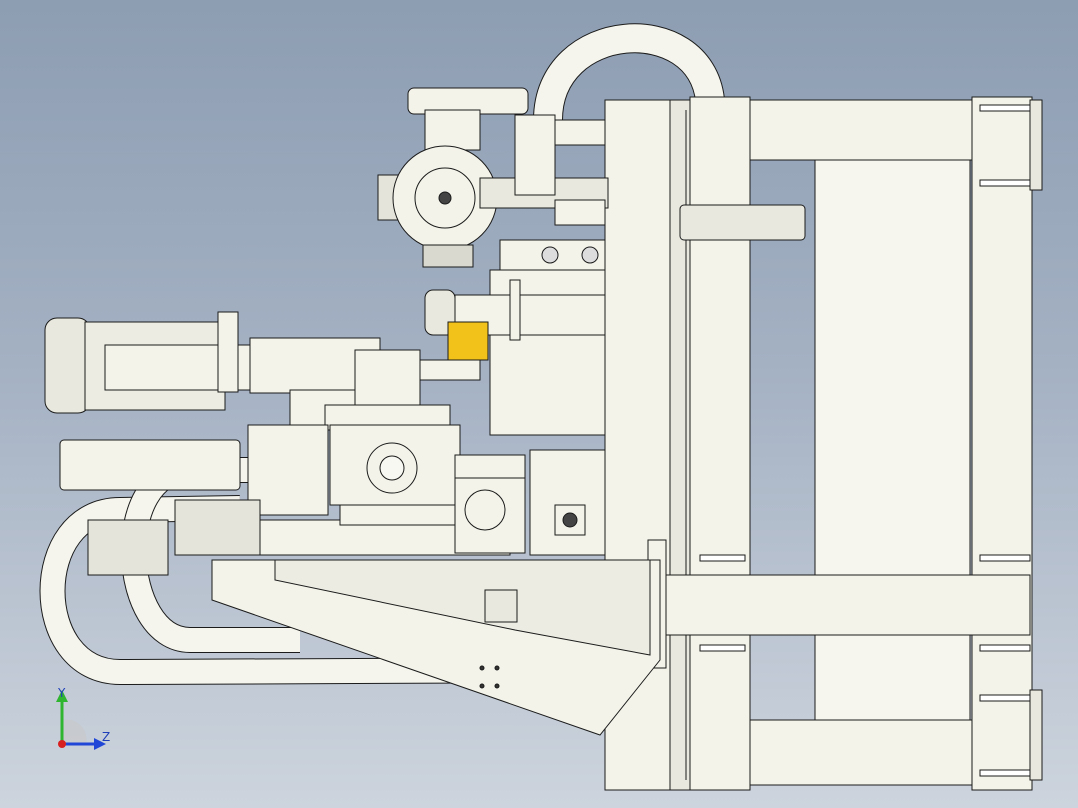  I want to click on middle-actuator, so click(515, 337).